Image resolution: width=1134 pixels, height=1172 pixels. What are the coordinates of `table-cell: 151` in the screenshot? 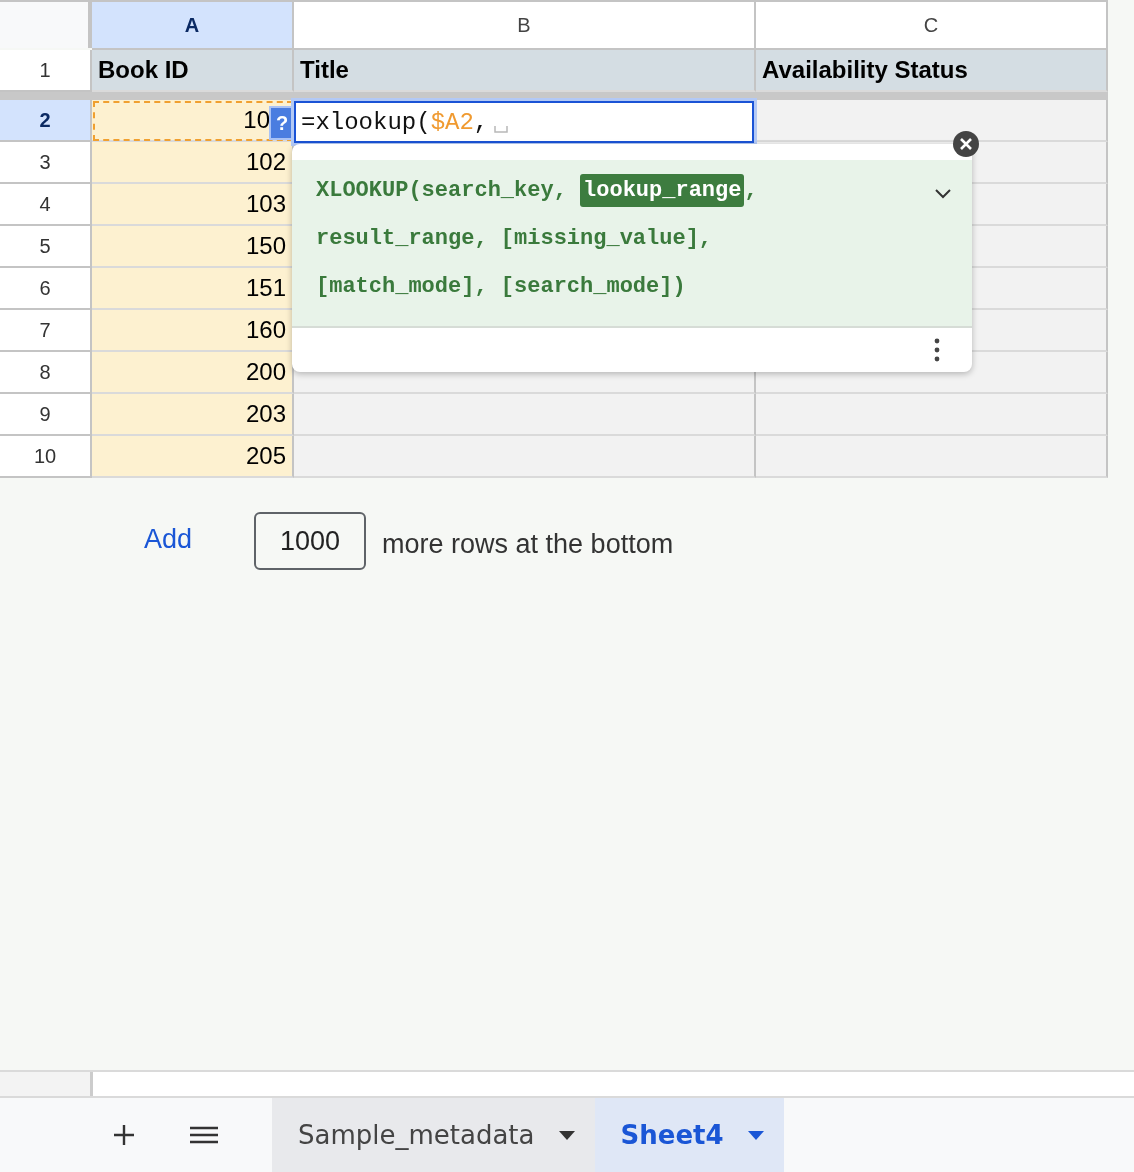 It's located at (193, 289).